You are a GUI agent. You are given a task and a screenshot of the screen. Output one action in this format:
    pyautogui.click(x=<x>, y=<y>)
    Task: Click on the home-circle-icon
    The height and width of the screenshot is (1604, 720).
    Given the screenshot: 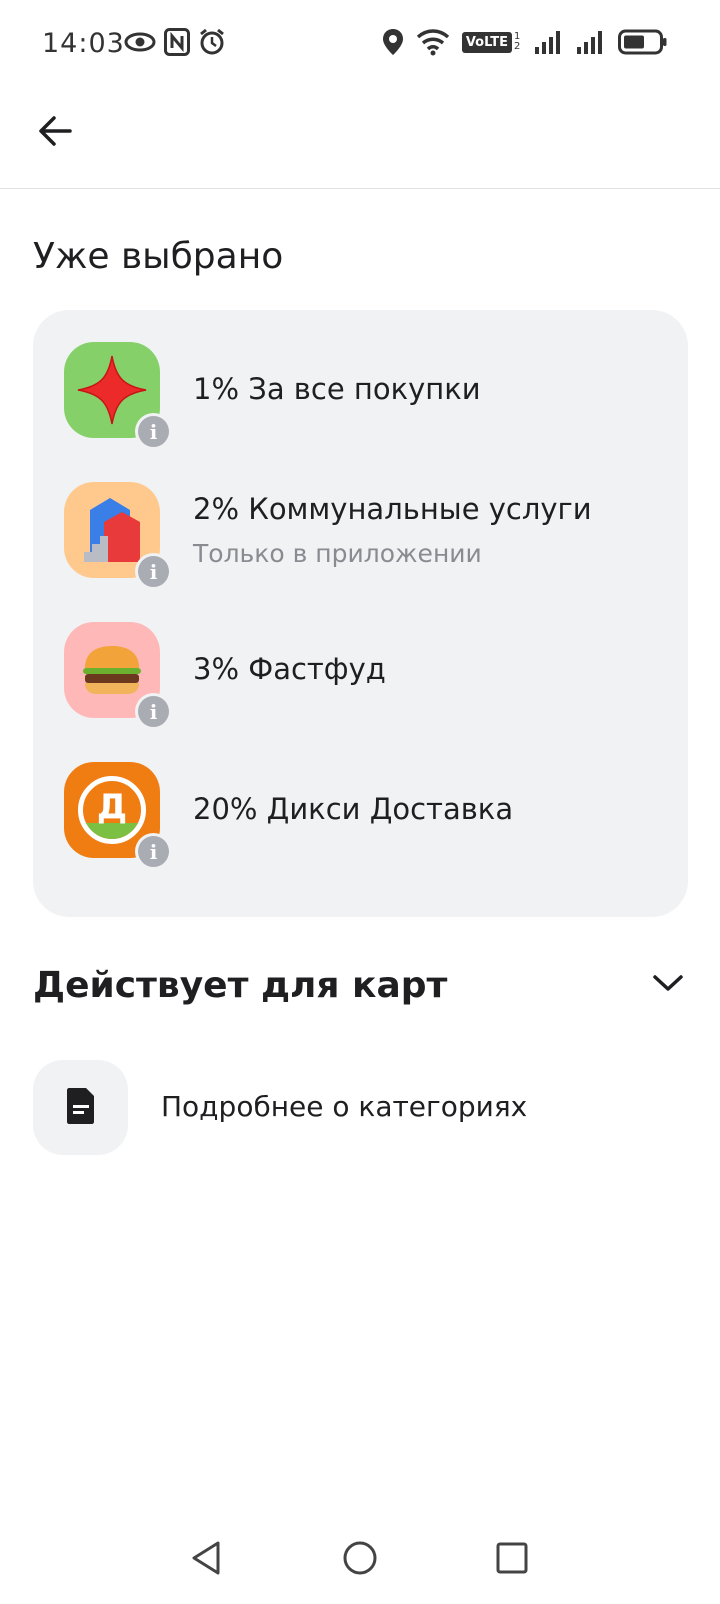 What is the action you would take?
    pyautogui.click(x=360, y=1560)
    